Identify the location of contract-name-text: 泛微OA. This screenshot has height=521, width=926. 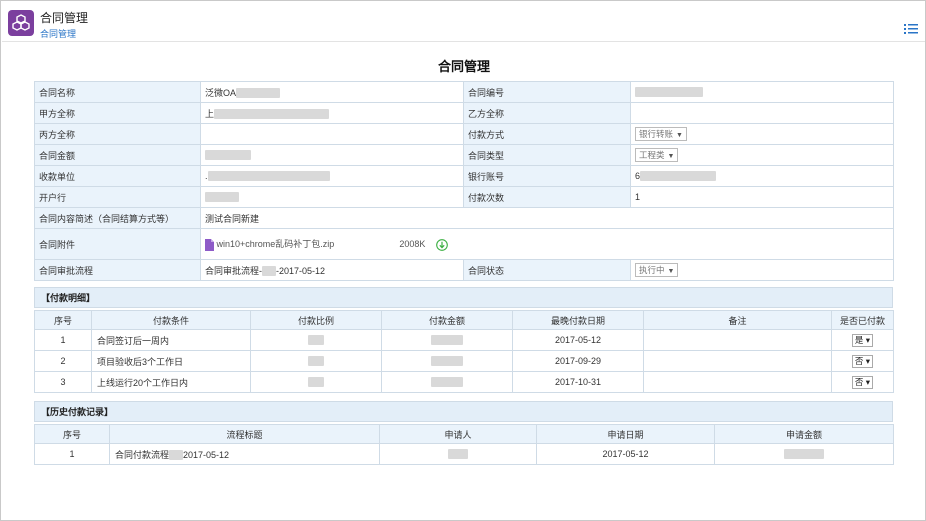
(221, 92).